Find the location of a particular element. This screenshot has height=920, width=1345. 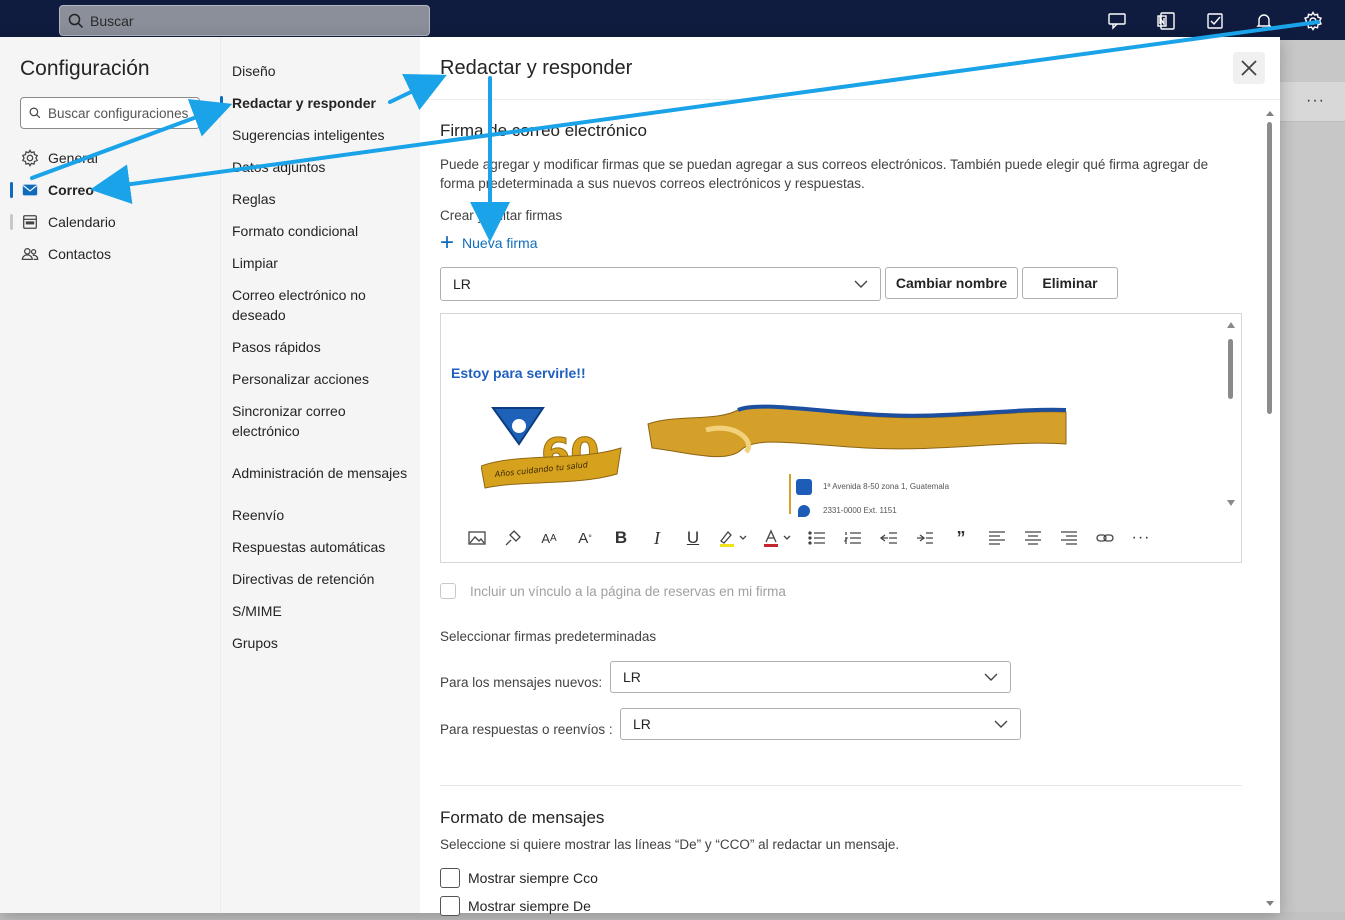

background-mail-list is located at coordinates (1312, 480).